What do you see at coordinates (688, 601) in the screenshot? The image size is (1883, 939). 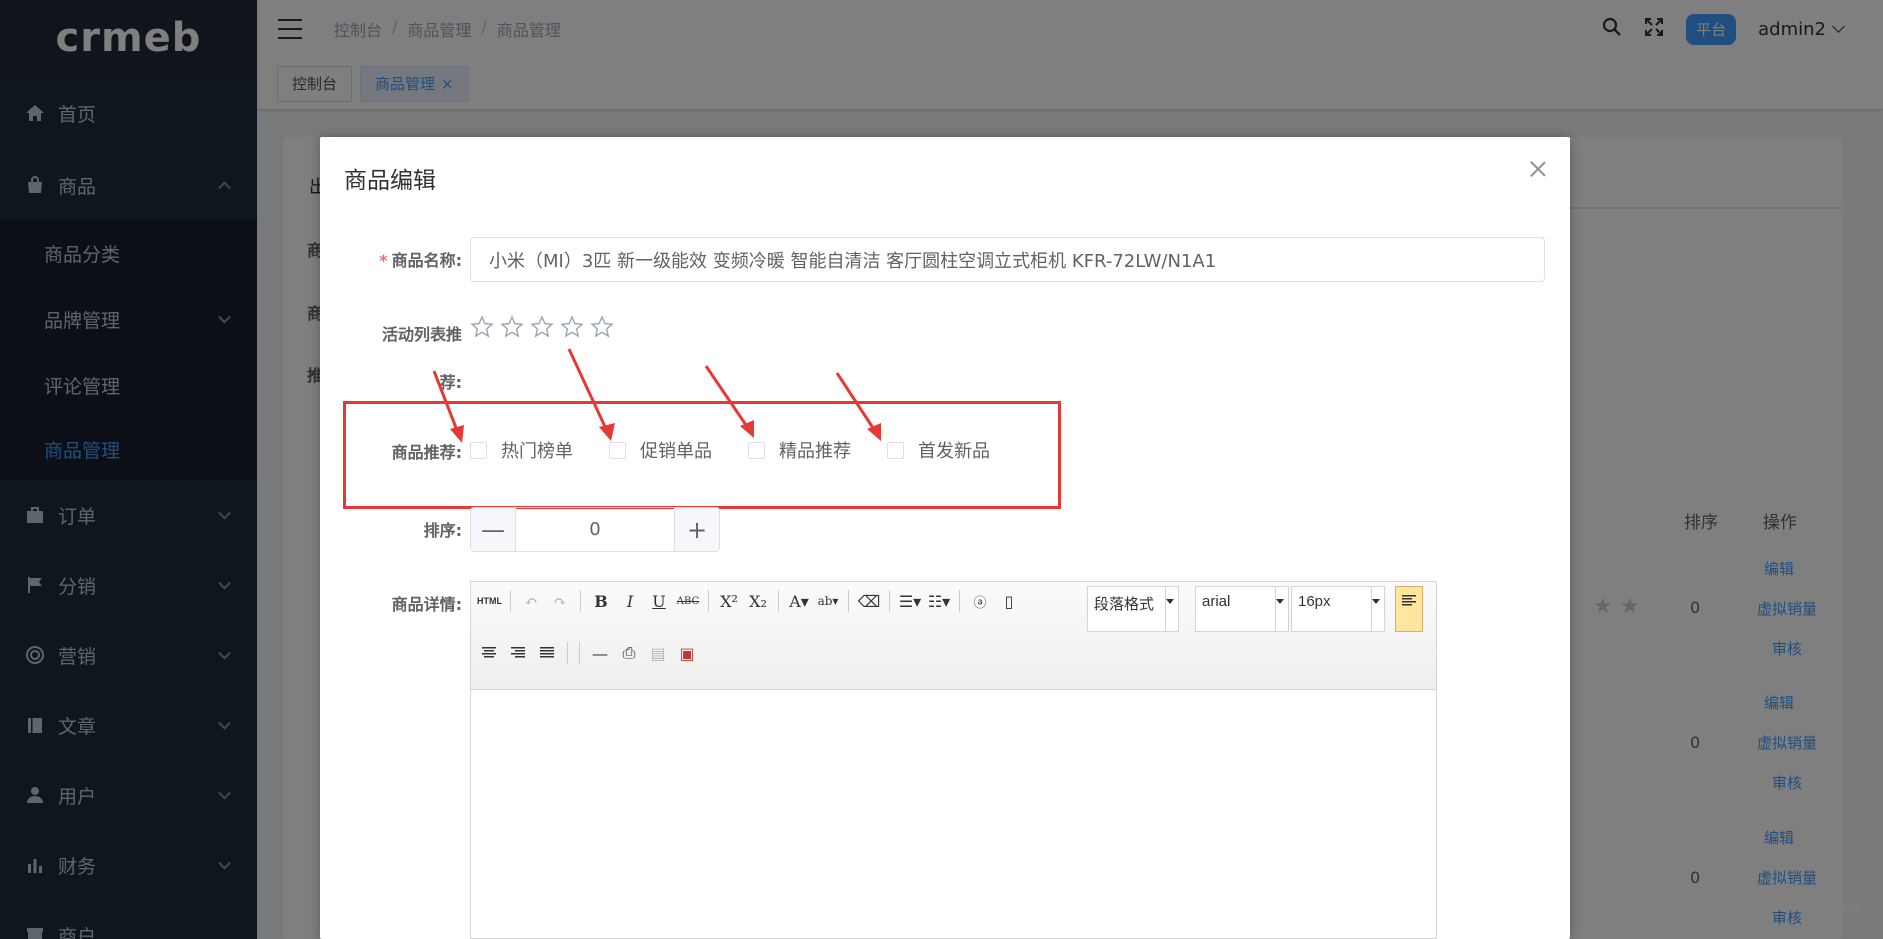 I see `strikethrough-icon: ABC` at bounding box center [688, 601].